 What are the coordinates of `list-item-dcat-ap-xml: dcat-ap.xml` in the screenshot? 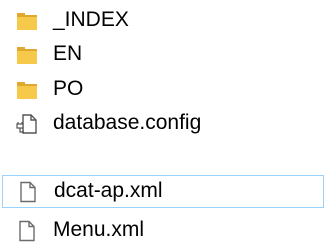 It's located at (163, 191).